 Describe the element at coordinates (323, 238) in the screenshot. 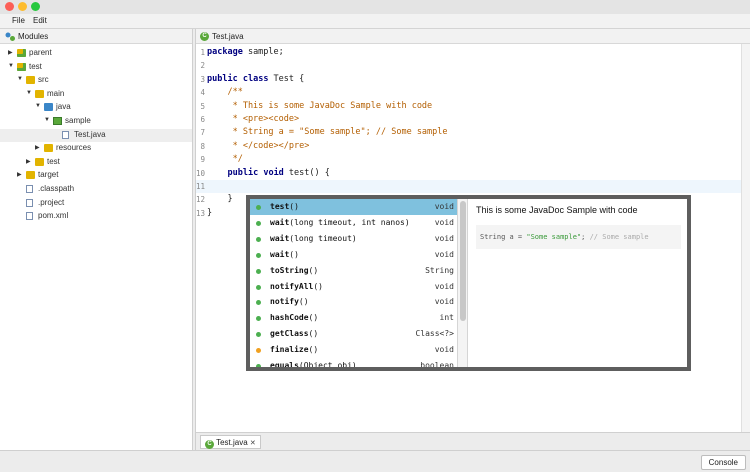

I see `completion-method-args: (long timeout)` at that location.